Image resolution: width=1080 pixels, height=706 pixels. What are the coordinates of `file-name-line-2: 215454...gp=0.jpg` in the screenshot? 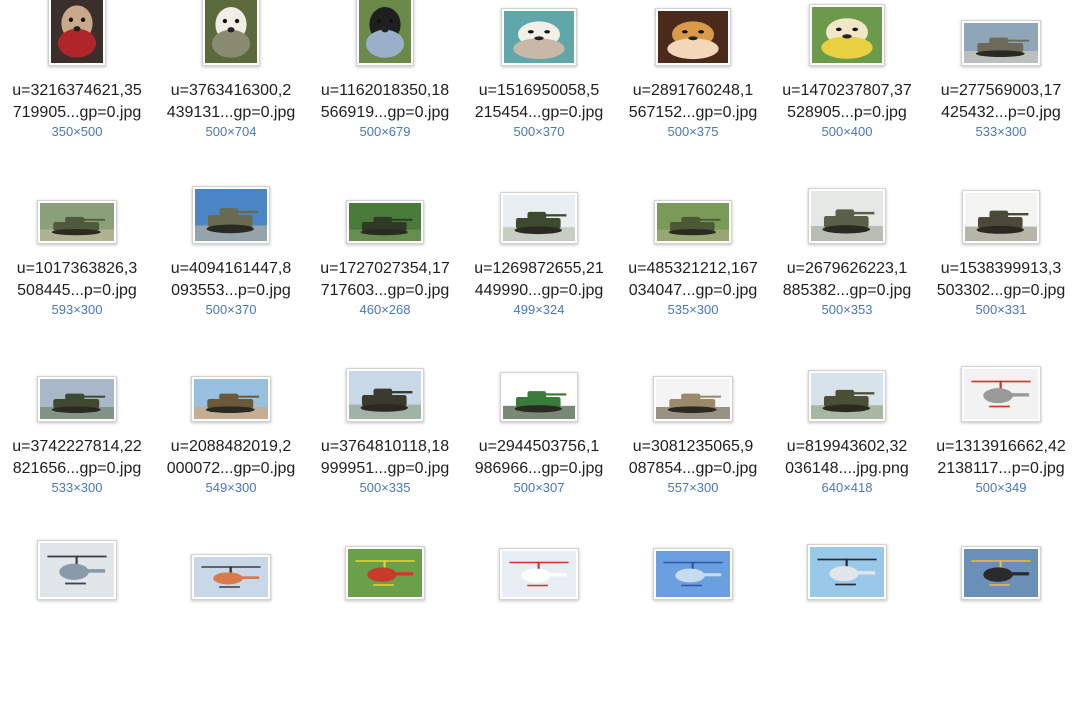 It's located at (539, 112).